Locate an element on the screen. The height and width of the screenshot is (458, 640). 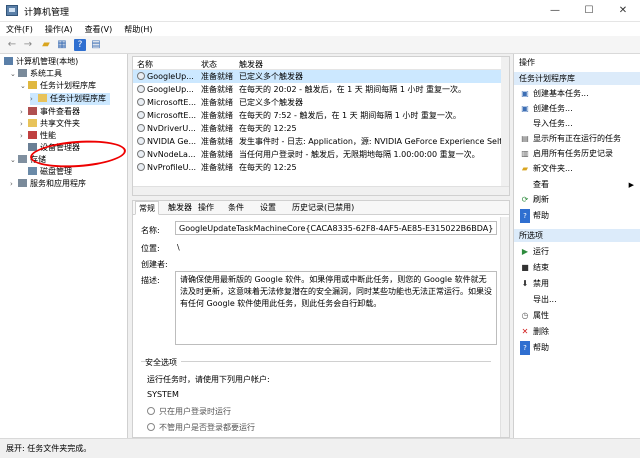
shared-folder-icon is located at coordinates (32, 123).